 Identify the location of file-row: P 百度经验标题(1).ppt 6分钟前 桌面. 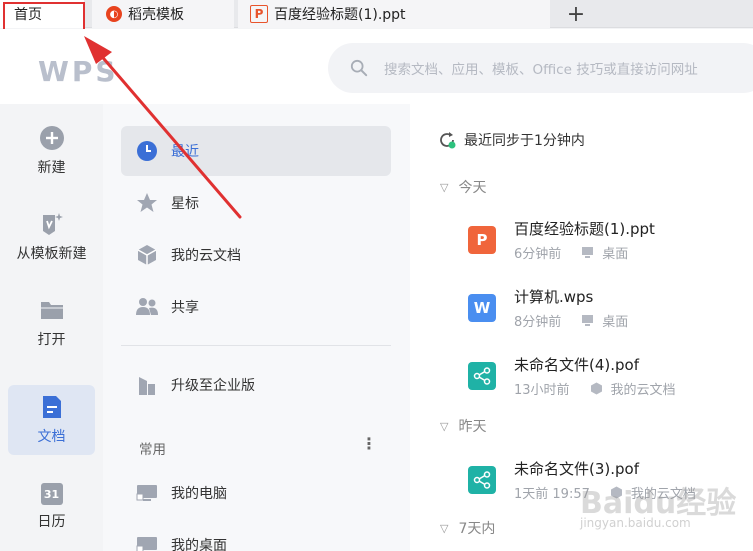
(610, 244).